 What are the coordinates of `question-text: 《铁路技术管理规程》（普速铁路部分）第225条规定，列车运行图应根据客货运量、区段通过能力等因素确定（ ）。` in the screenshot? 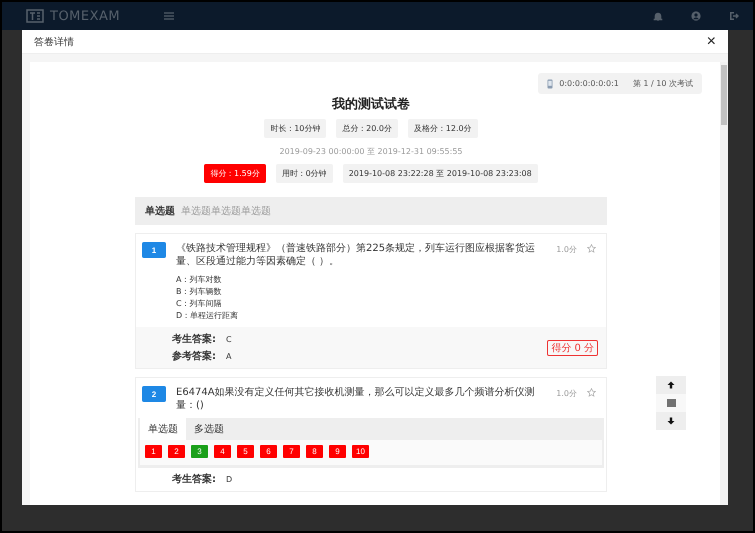 It's located at (356, 255).